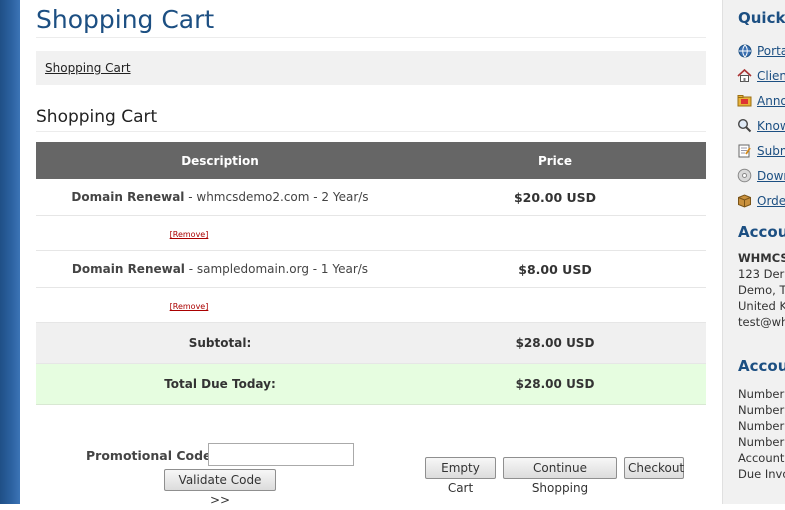 This screenshot has width=785, height=510. I want to click on total-label: Total Due Today:, so click(220, 384).